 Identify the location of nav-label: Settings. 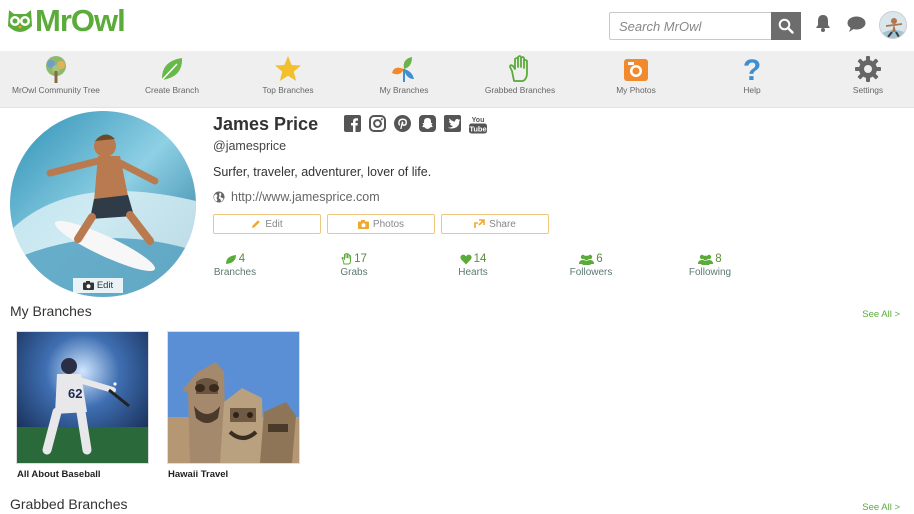
(868, 90).